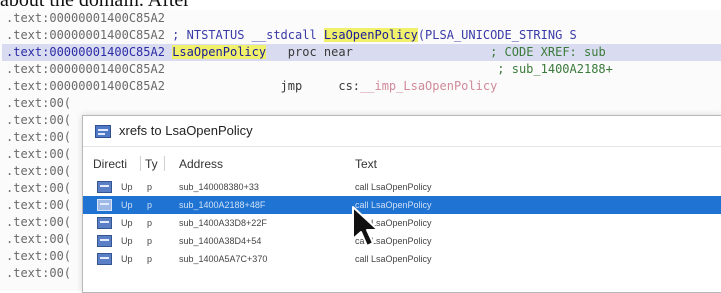 Image resolution: width=721 pixels, height=293 pixels. Describe the element at coordinates (309, 69) in the screenshot. I see `disasm-line: .text:00000001400C85A2 ; sub_1400A2188+` at that location.